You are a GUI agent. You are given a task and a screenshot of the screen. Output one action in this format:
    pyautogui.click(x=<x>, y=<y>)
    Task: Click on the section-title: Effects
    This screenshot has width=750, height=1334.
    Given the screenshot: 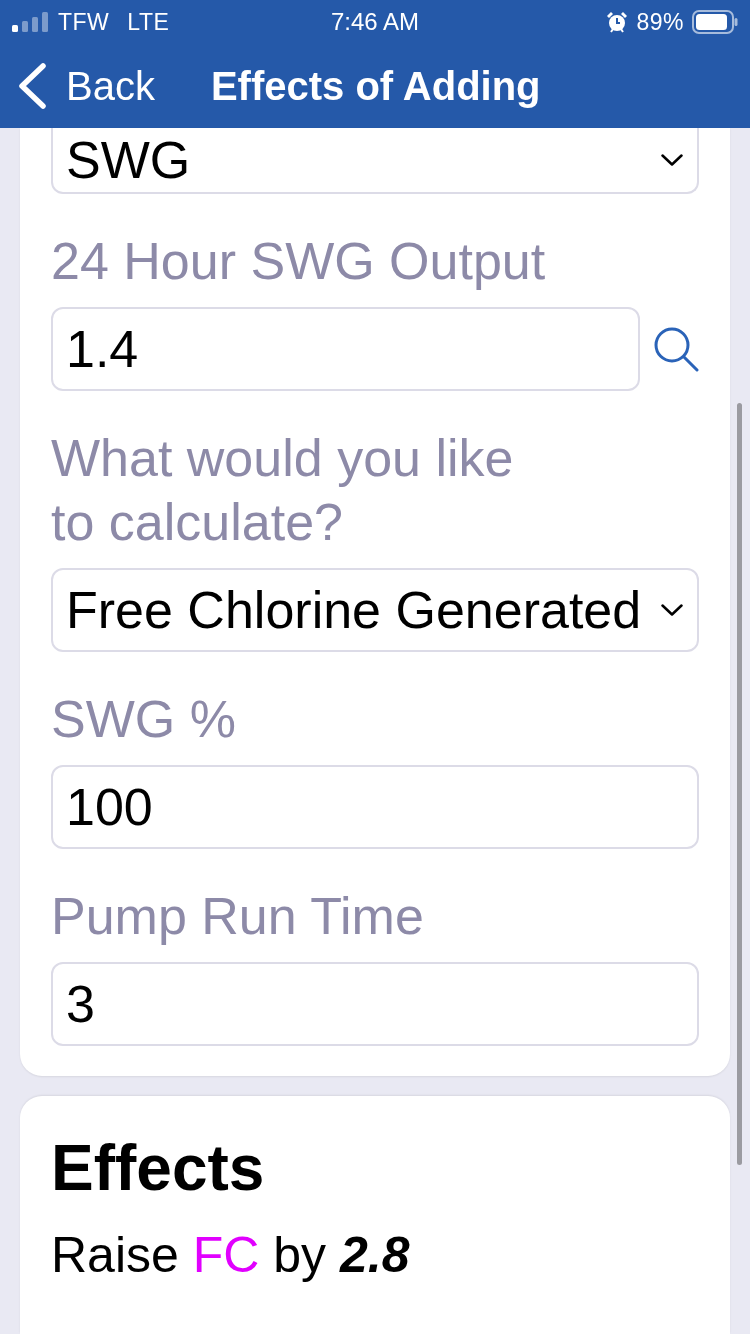 What is the action you would take?
    pyautogui.click(x=158, y=1168)
    